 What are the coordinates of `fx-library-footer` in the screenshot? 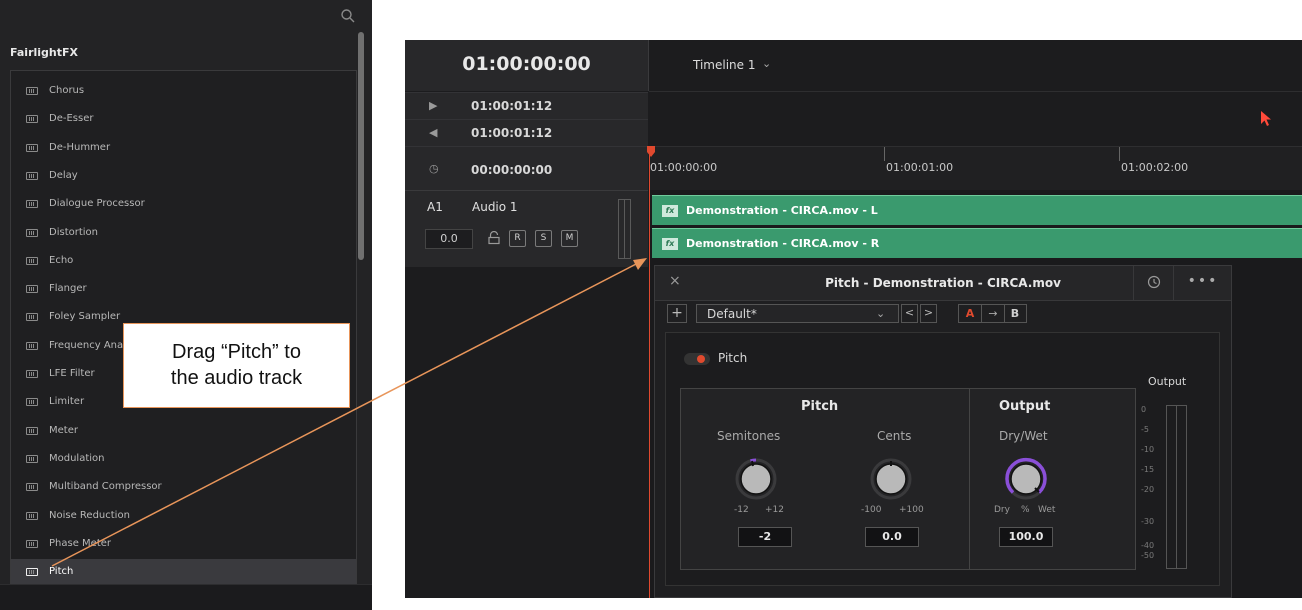 It's located at (186, 597).